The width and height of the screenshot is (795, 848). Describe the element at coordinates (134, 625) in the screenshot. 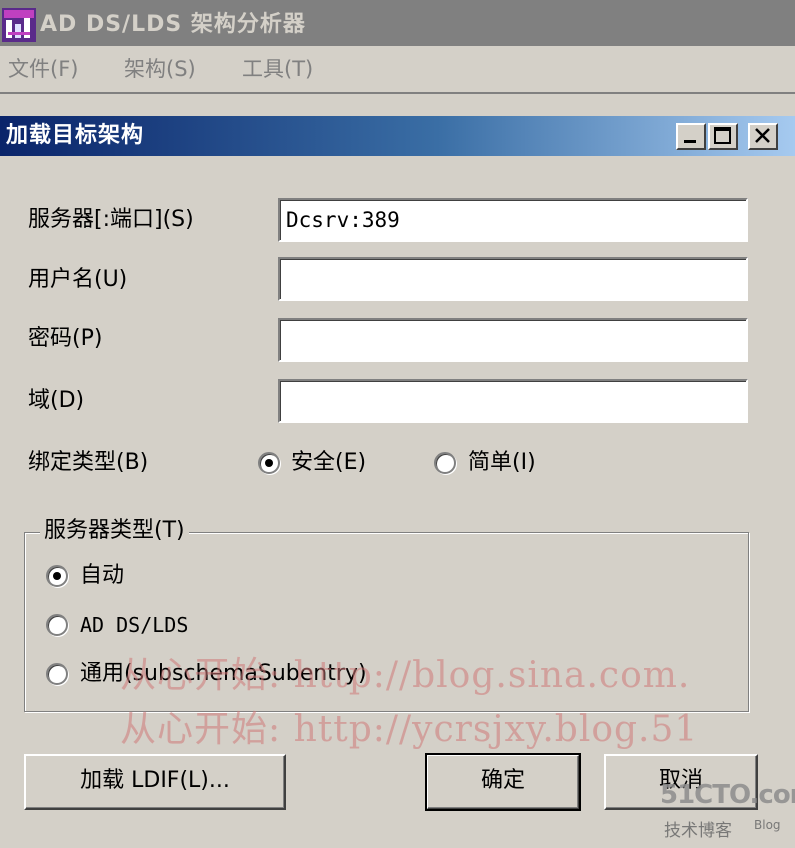

I see `server-type-adds-label: AD DS/LDS` at that location.